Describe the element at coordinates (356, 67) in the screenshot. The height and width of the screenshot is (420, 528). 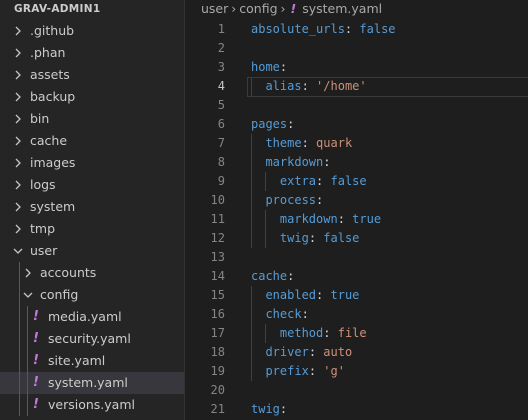
I see `code-line: 3 home:` at that location.